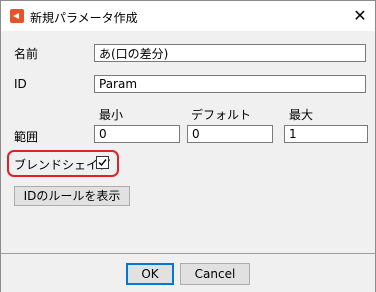 The image size is (376, 292). I want to click on name-label: 名前, so click(26, 54).